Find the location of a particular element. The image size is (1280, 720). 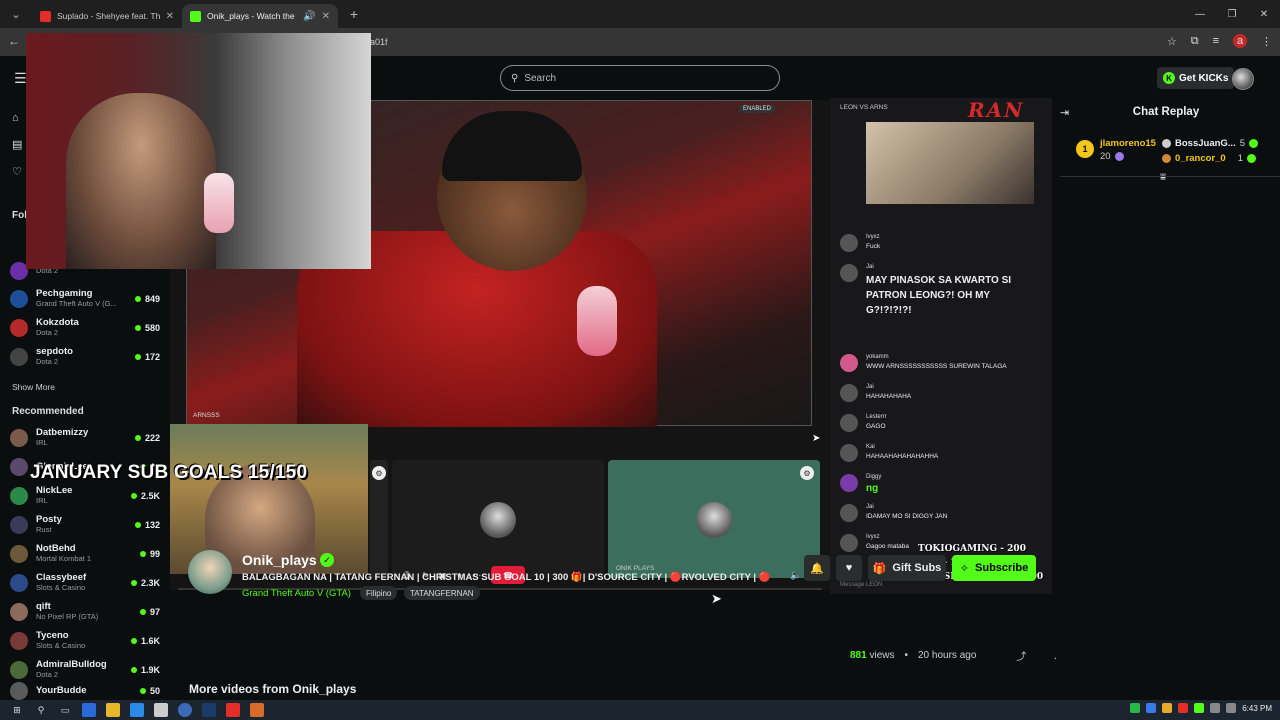

sidebar-nav-icons: ⌂ ▤ ♡ is located at coordinates (17, 145).